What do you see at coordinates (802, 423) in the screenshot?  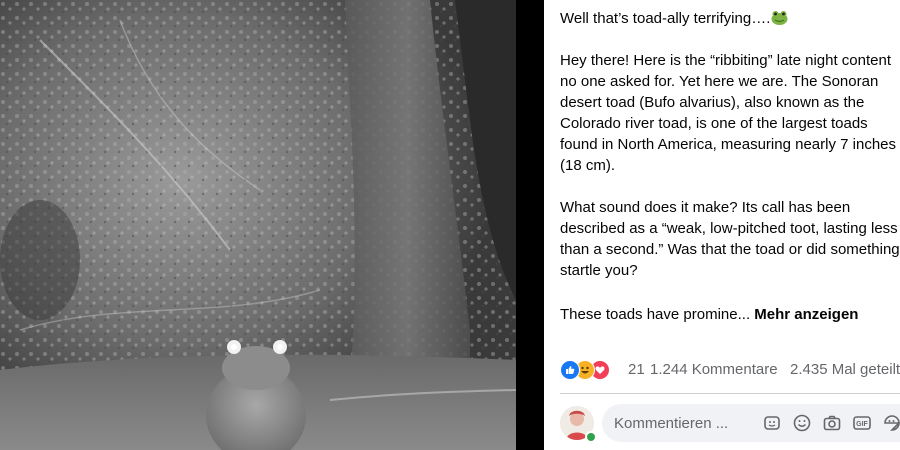 I see `emoji-icon` at bounding box center [802, 423].